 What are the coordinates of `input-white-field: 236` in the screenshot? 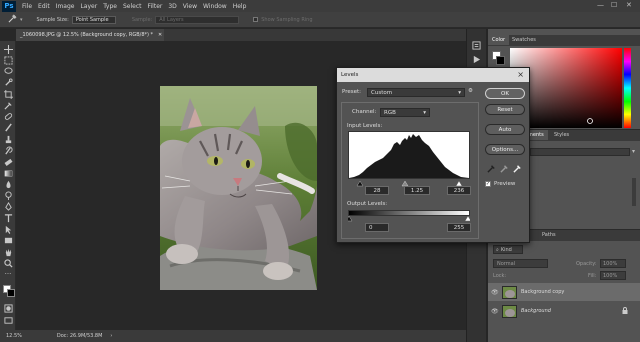 It's located at (459, 190).